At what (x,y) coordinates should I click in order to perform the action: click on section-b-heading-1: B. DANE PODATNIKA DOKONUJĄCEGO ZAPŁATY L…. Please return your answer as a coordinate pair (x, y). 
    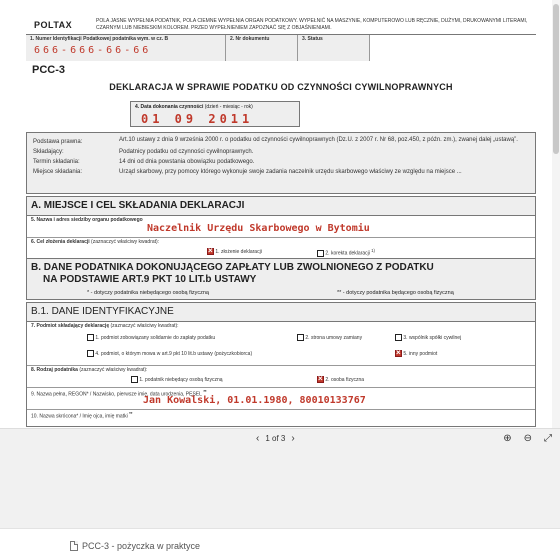
    Looking at the image, I should click on (281, 266).